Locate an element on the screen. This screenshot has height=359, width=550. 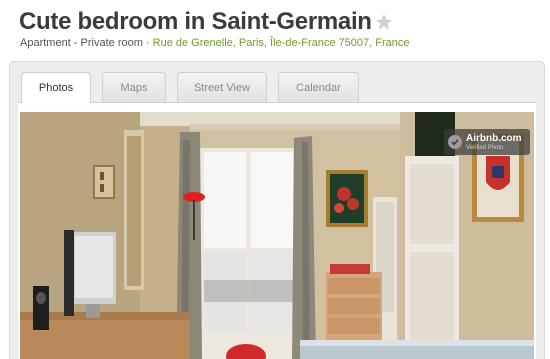
tab-photos: Photos is located at coordinates (56, 87).